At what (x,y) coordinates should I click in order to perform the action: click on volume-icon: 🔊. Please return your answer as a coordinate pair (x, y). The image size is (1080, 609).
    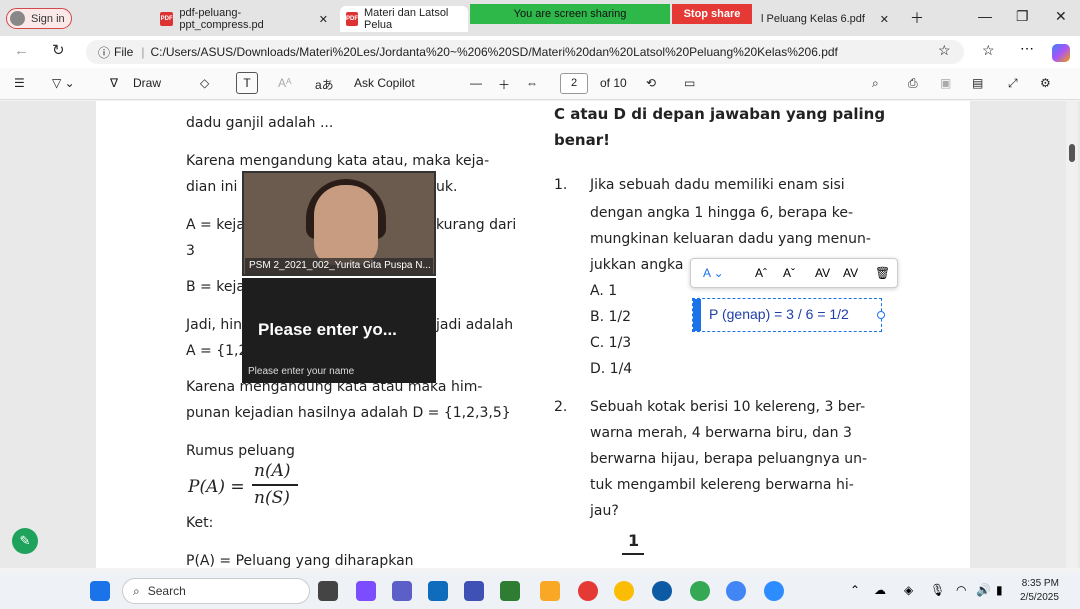
    Looking at the image, I should click on (983, 590).